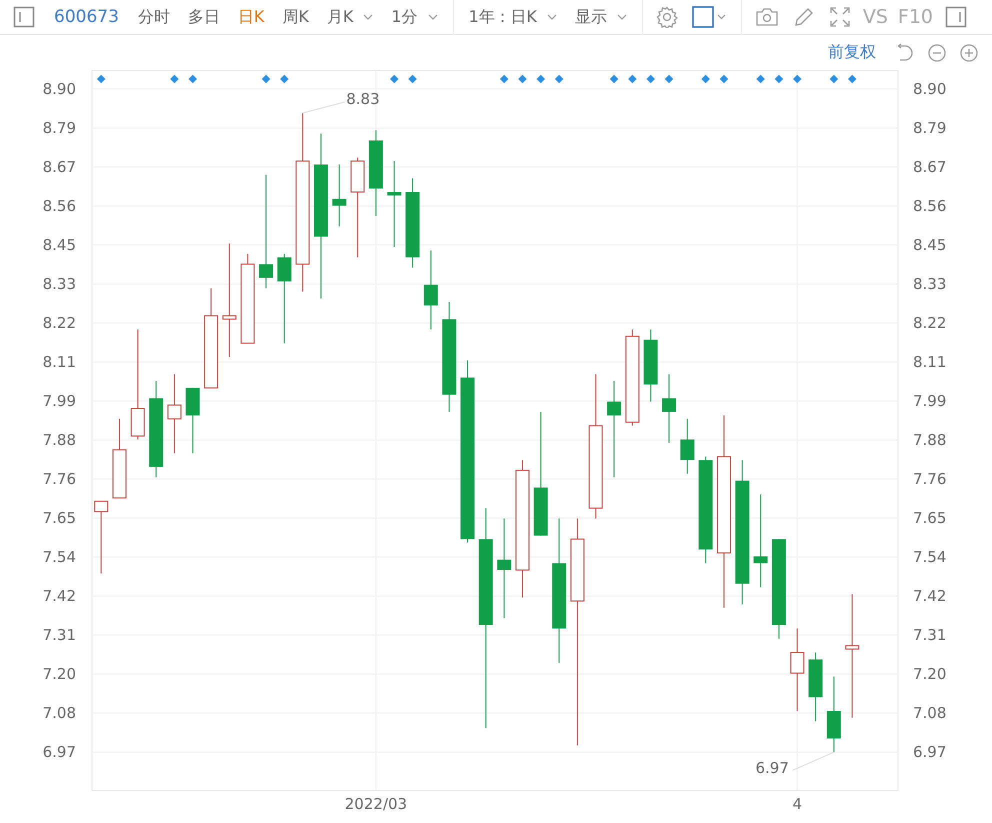 This screenshot has width=992, height=823. Describe the element at coordinates (905, 52) in the screenshot. I see `undo-icon` at that location.